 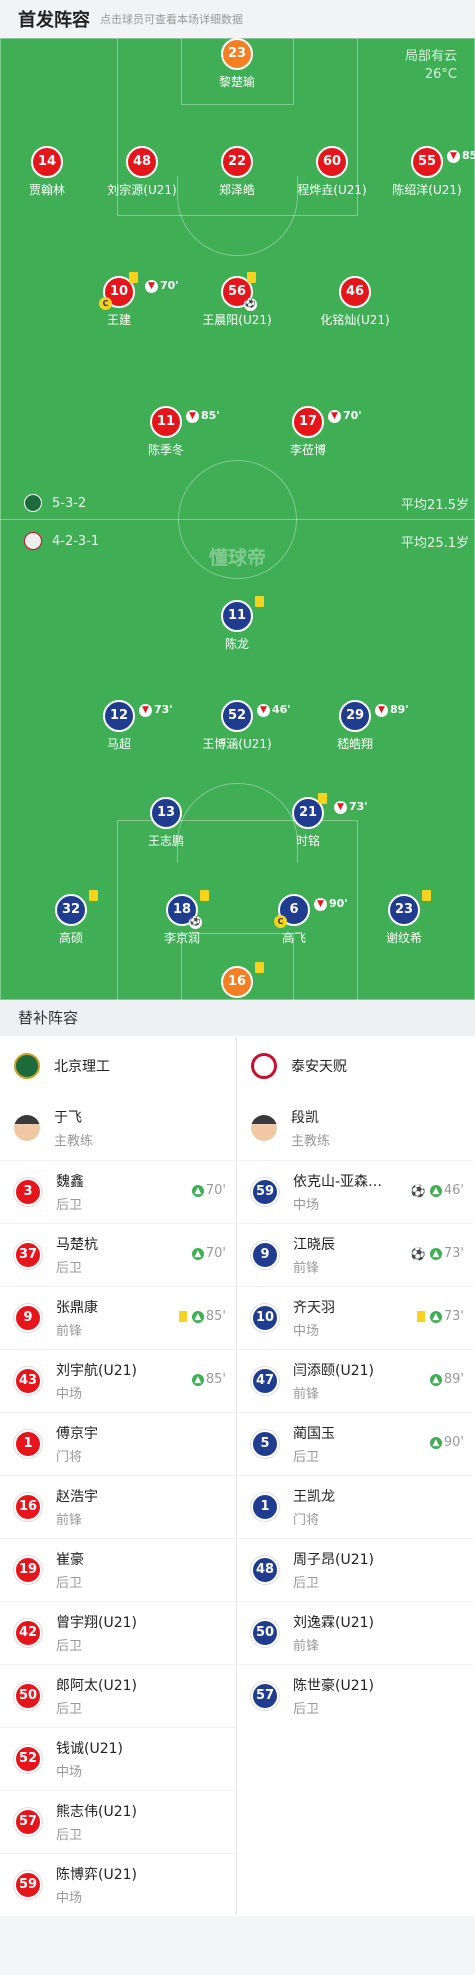 I want to click on home-team-row: 北京理工, so click(x=118, y=1066).